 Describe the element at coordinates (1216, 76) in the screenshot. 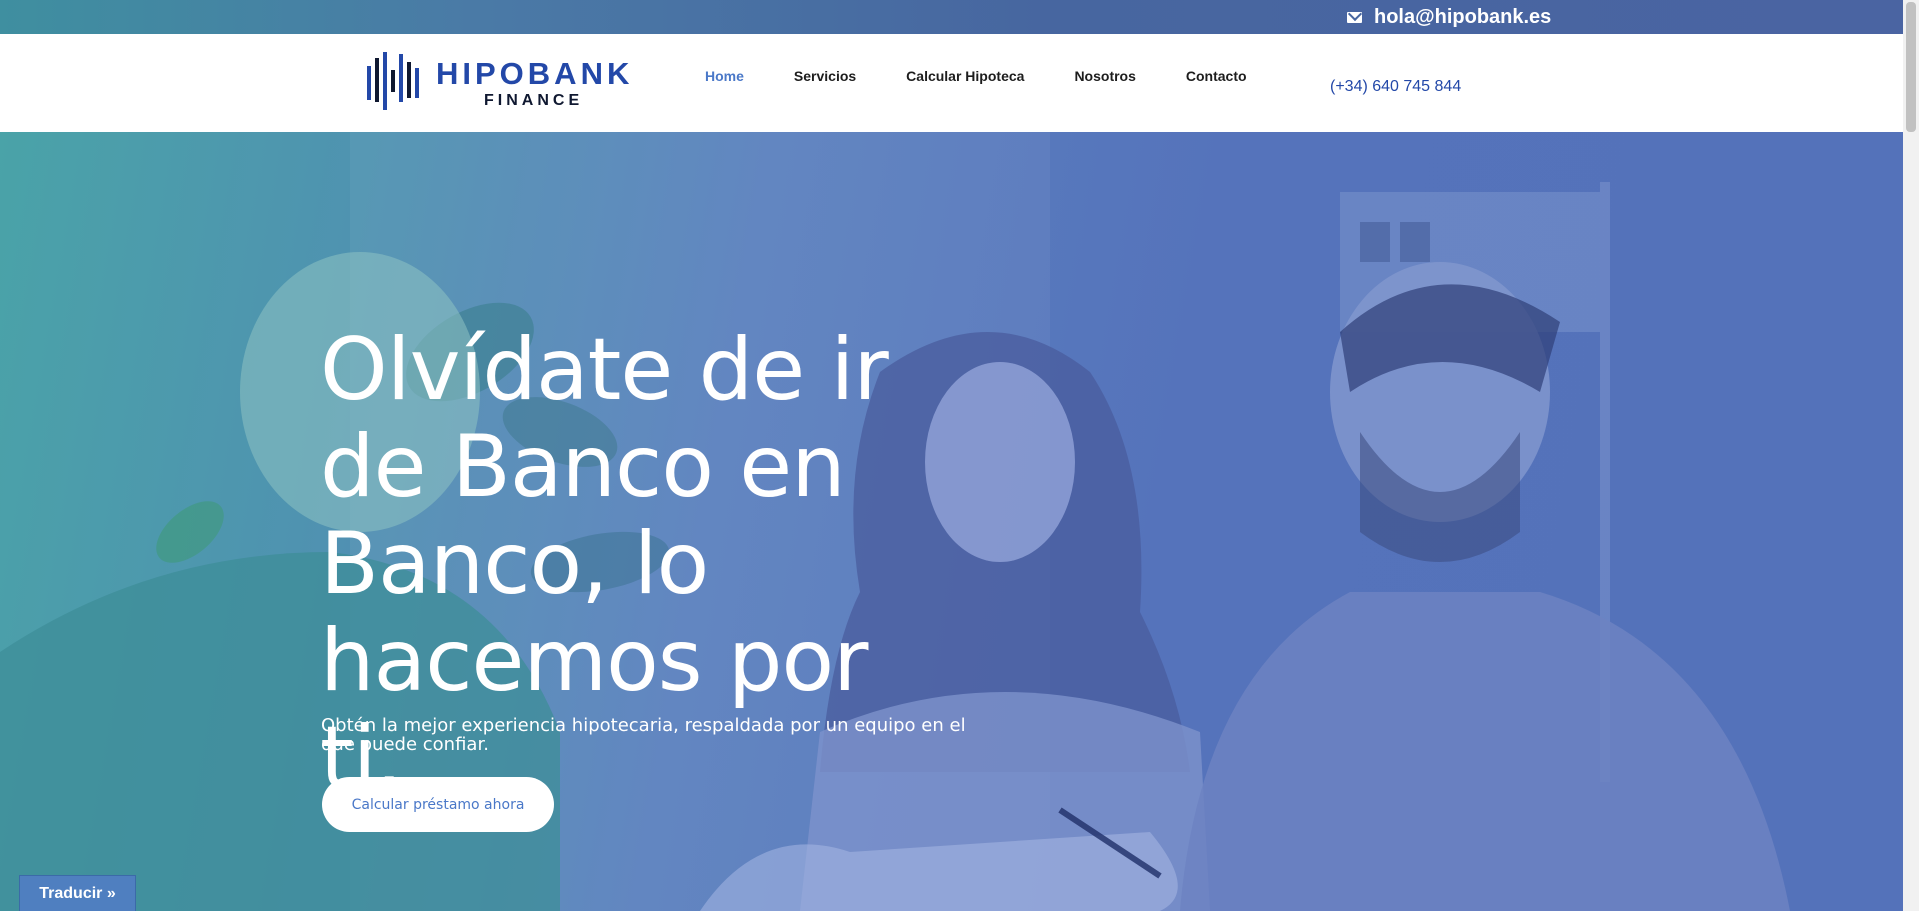

I see `nav-contacto: Contacto` at that location.